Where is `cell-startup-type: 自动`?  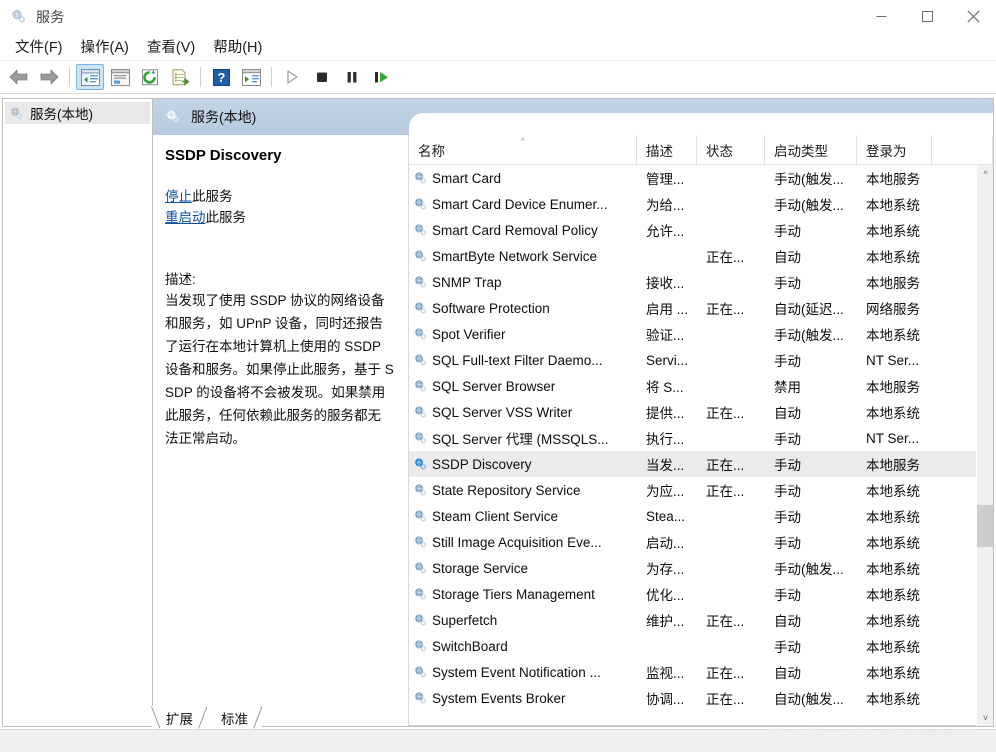
cell-startup-type: 自动 is located at coordinates (787, 621).